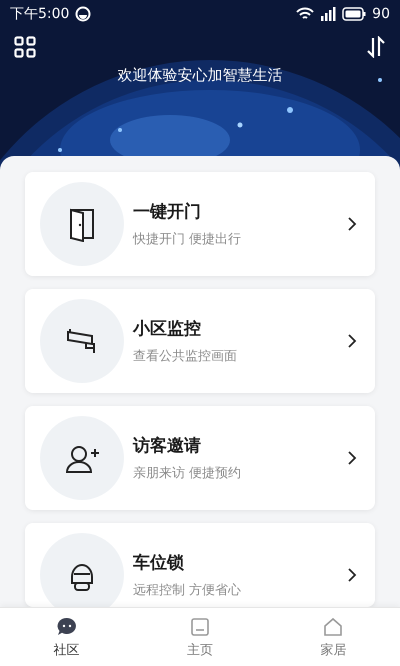  Describe the element at coordinates (25, 47) in the screenshot. I see `grid-menu-icon` at that location.